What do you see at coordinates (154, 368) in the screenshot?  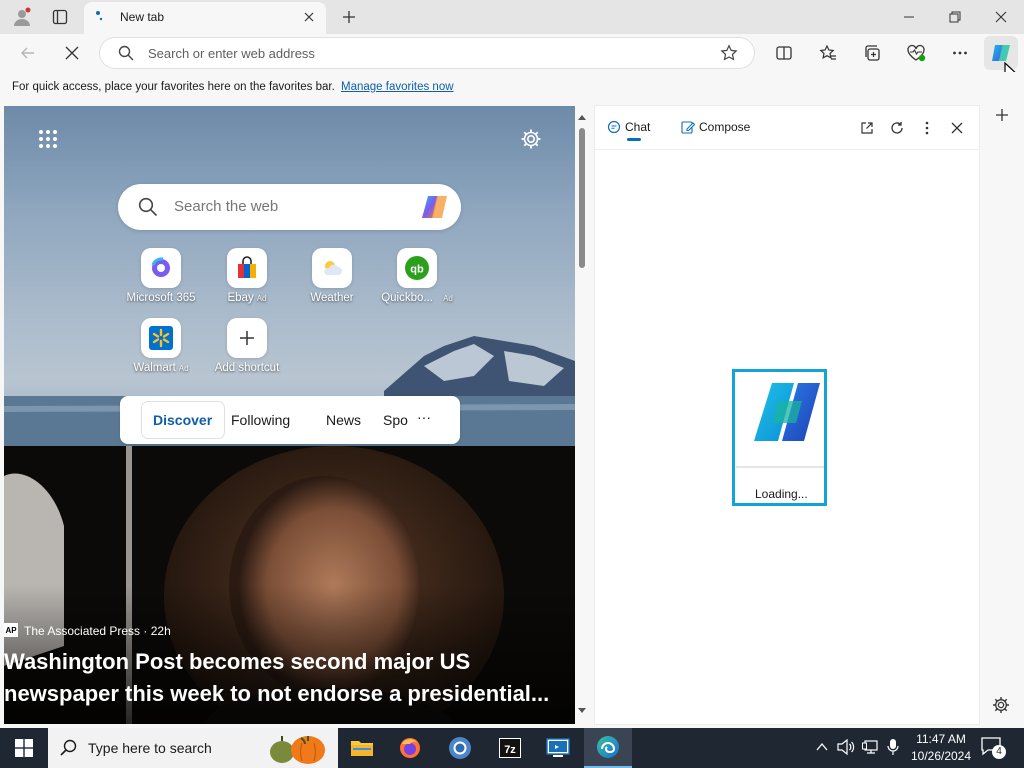 I see `shortcut-label: Walmart` at bounding box center [154, 368].